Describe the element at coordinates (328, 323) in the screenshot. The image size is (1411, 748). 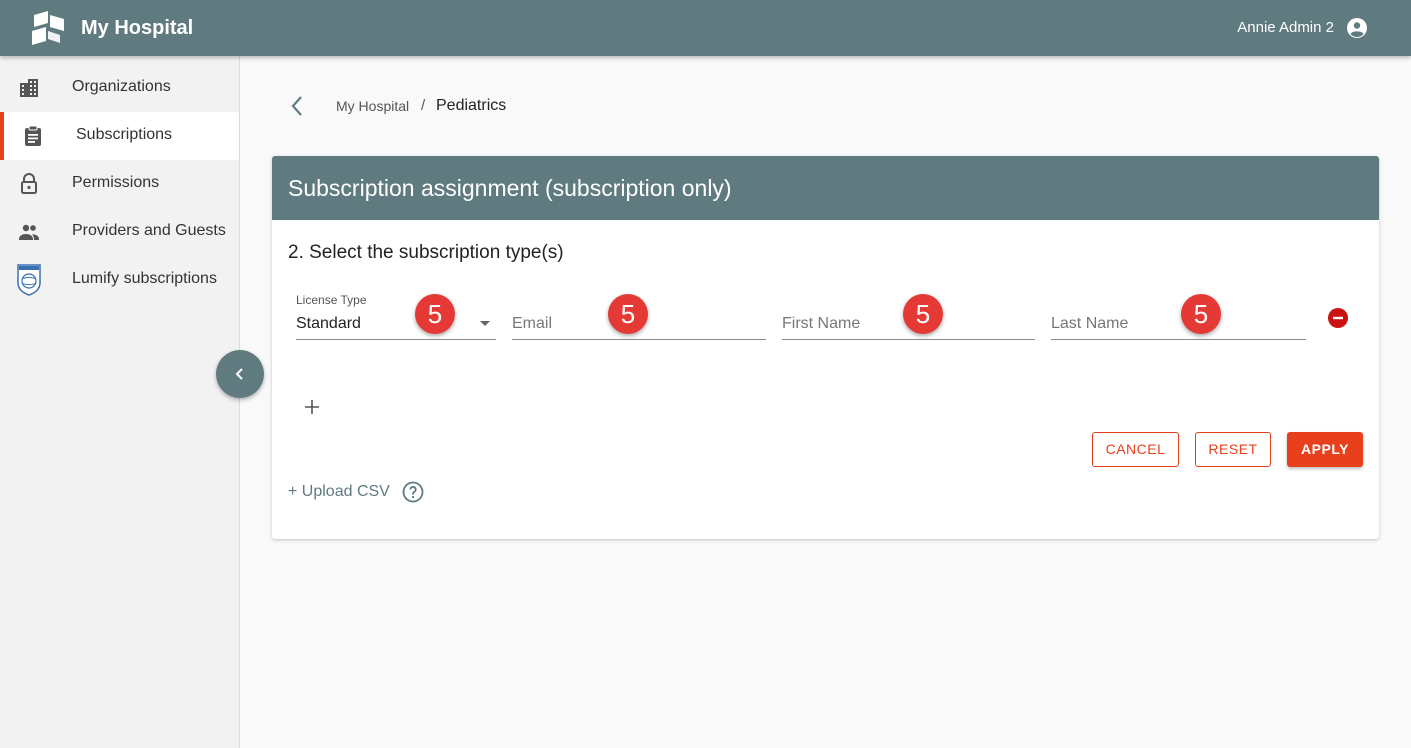
I see `license-type-value: Standard` at that location.